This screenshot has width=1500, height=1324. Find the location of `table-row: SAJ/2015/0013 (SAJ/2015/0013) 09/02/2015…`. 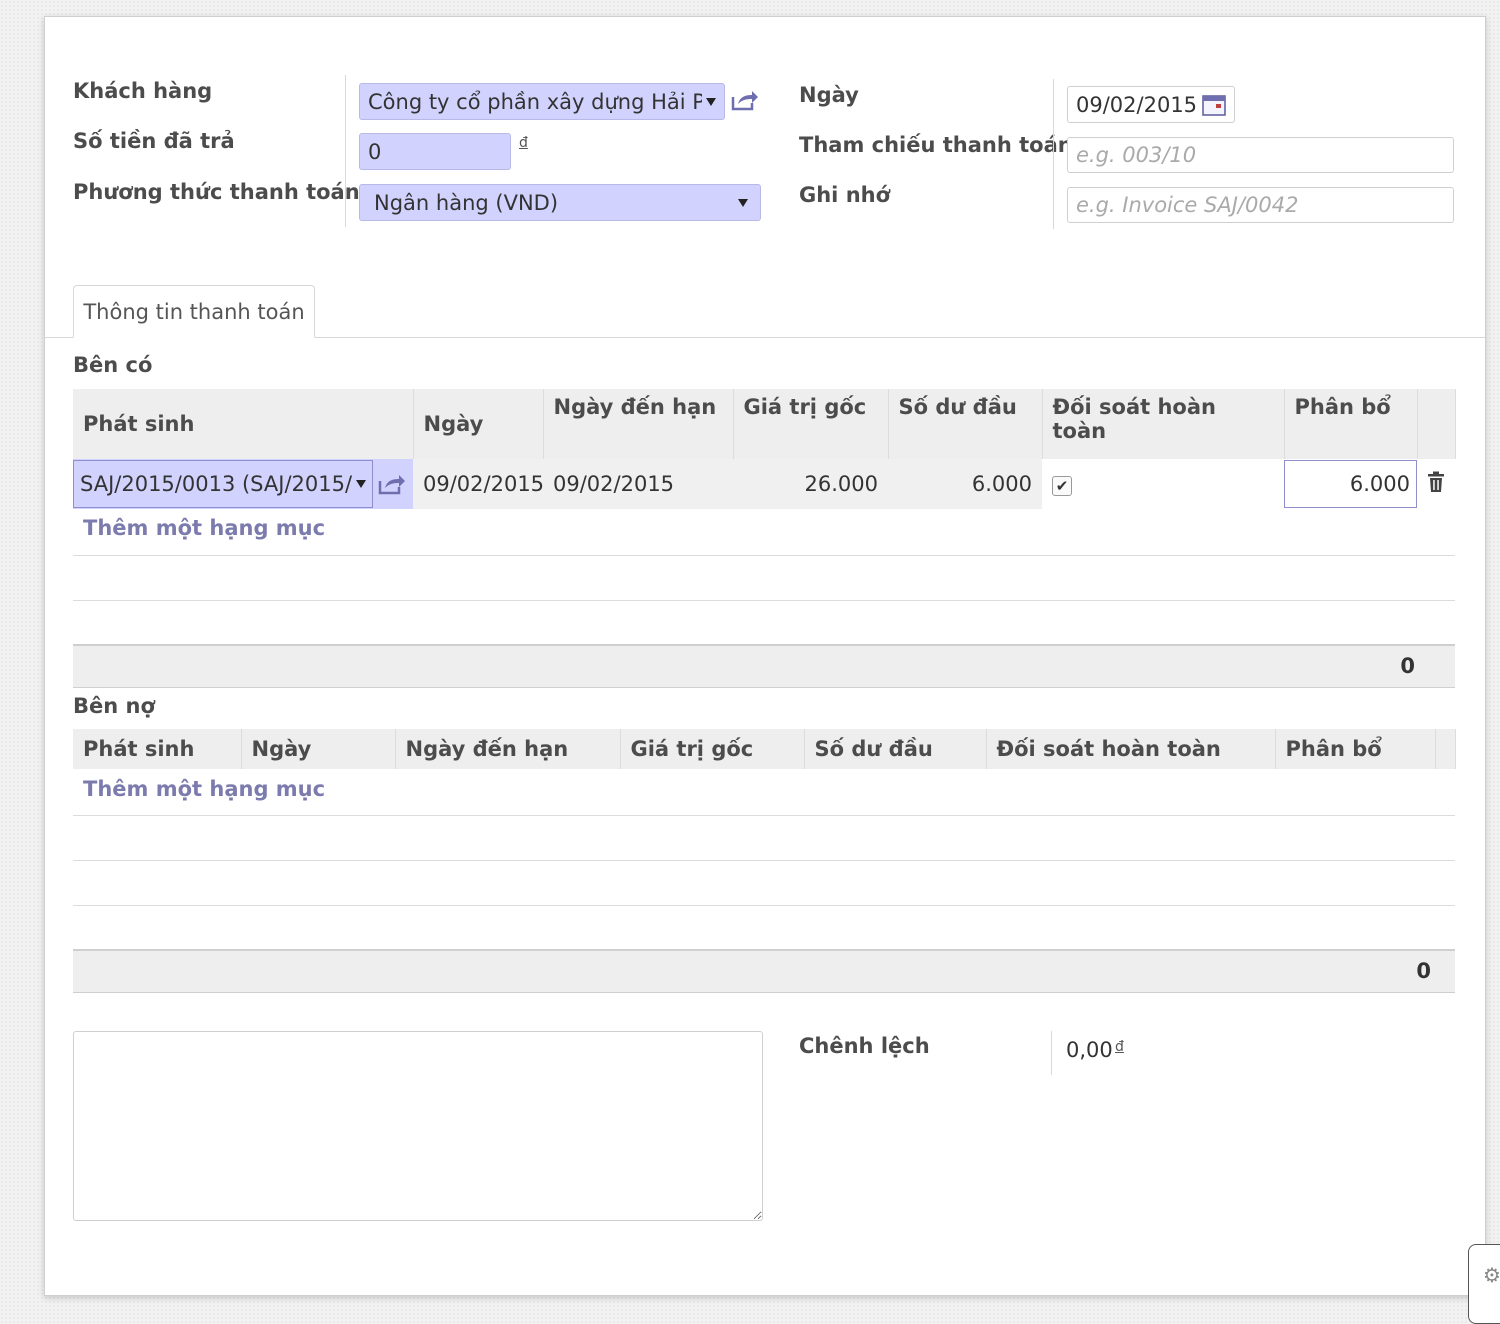

table-row: SAJ/2015/0013 (SAJ/2015/0013) 09/02/2015… is located at coordinates (764, 484).